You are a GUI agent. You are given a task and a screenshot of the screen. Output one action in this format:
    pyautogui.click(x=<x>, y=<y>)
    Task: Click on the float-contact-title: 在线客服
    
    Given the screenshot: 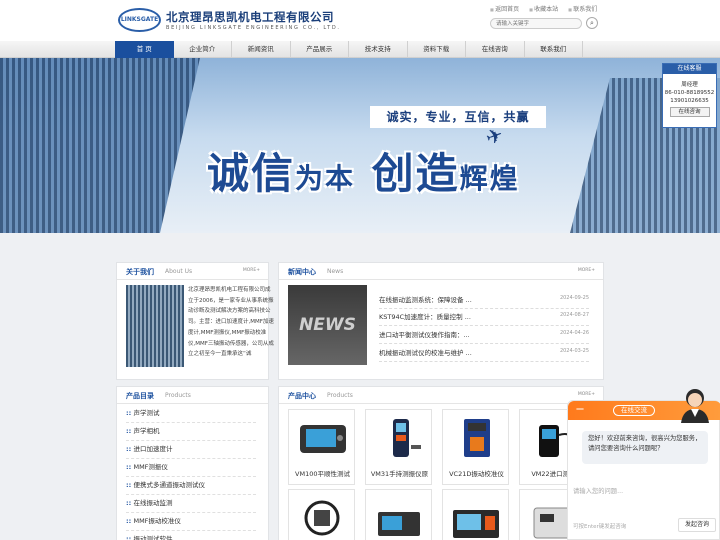 What is the action you would take?
    pyautogui.click(x=689, y=69)
    